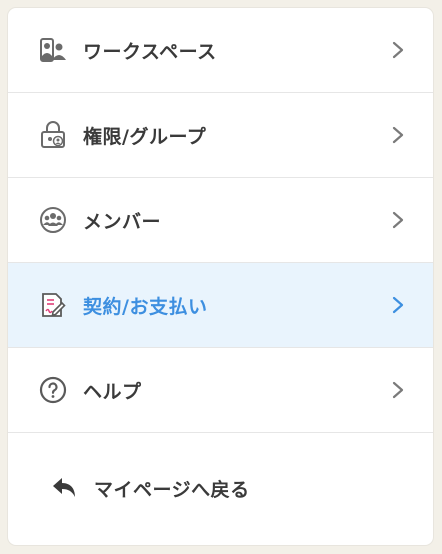 The height and width of the screenshot is (554, 442). Describe the element at coordinates (53, 50) in the screenshot. I see `workspace-icon` at that location.